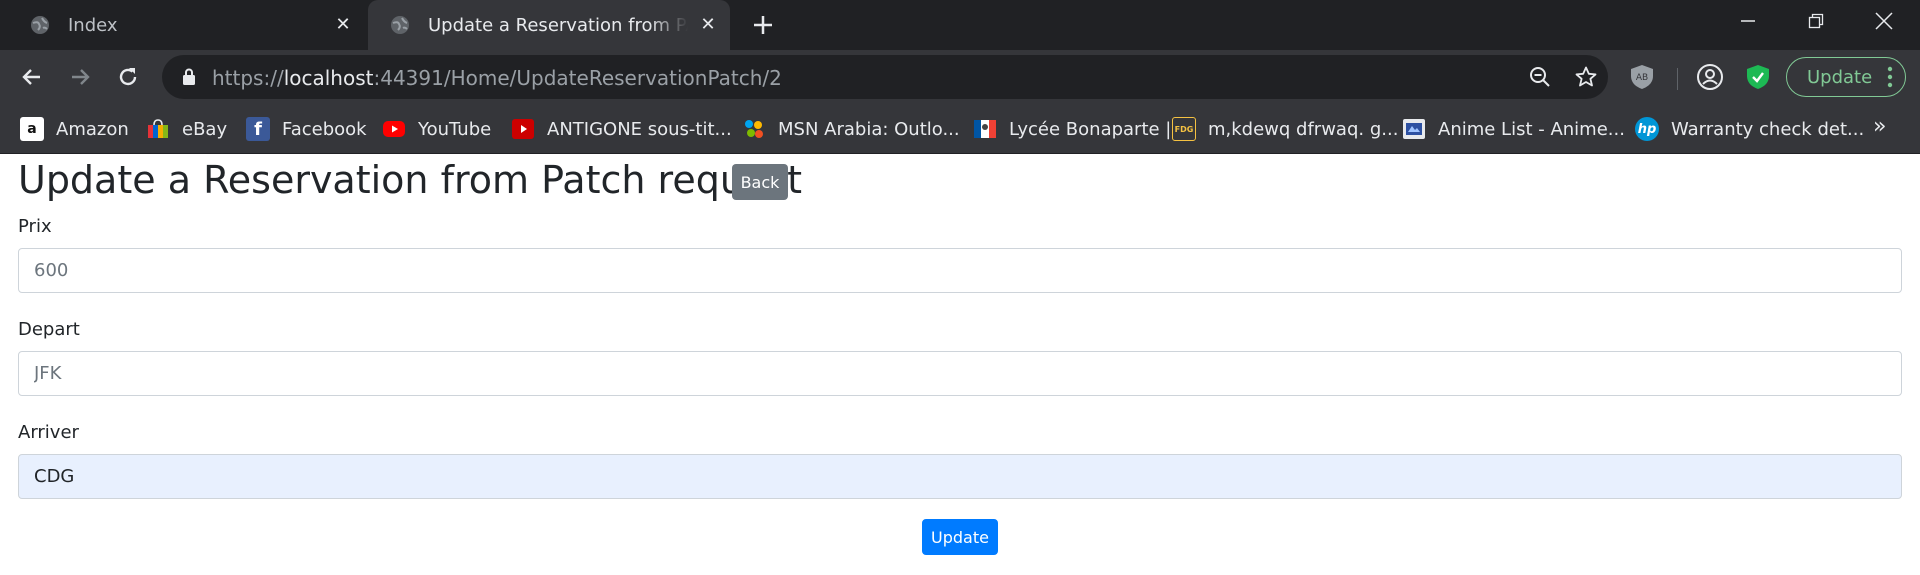  Describe the element at coordinates (558, 25) in the screenshot. I see `tab-title: Update a Reservation from PATCH` at that location.